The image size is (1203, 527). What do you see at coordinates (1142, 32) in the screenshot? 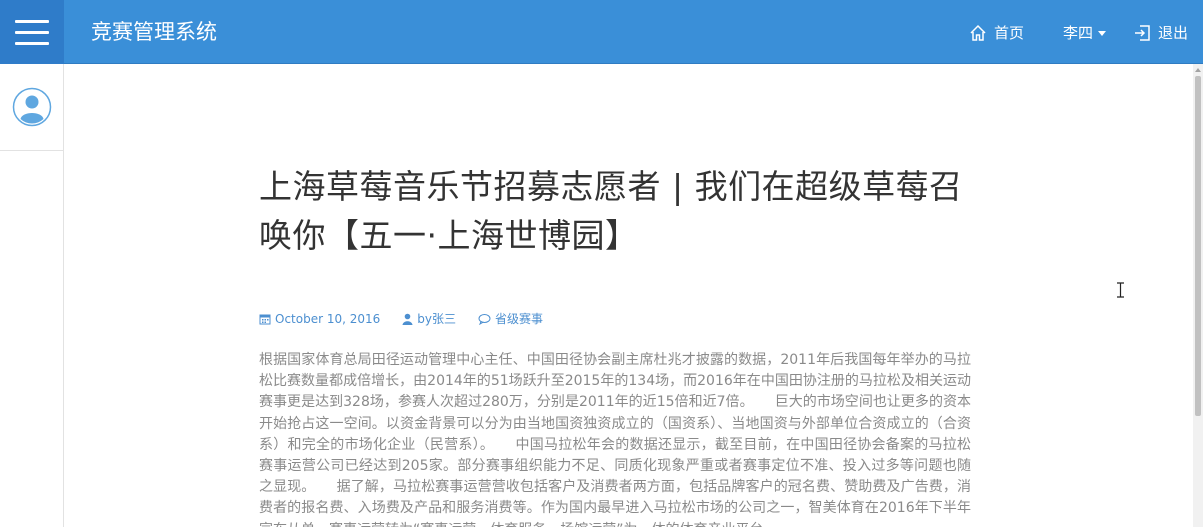
I see `logout-icon` at bounding box center [1142, 32].